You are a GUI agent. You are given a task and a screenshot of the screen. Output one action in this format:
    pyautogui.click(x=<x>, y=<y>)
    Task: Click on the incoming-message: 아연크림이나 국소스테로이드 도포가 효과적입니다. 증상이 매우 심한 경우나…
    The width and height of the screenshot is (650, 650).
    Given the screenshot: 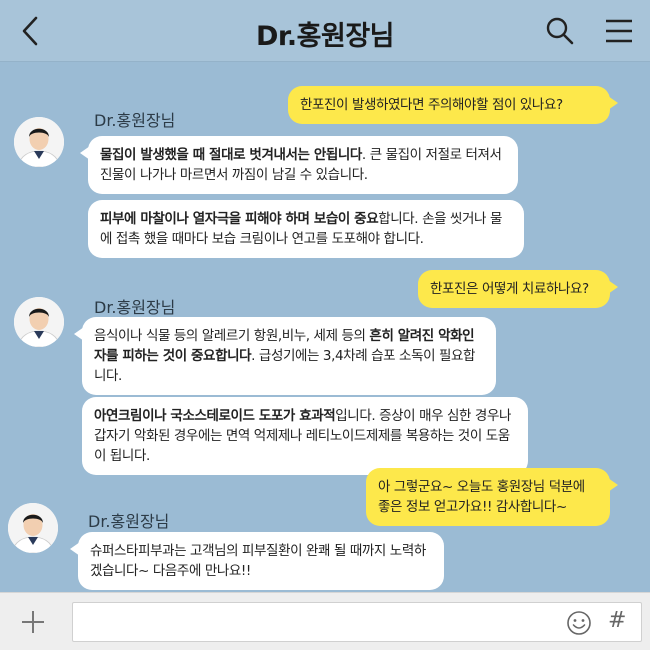 What is the action you would take?
    pyautogui.click(x=305, y=436)
    